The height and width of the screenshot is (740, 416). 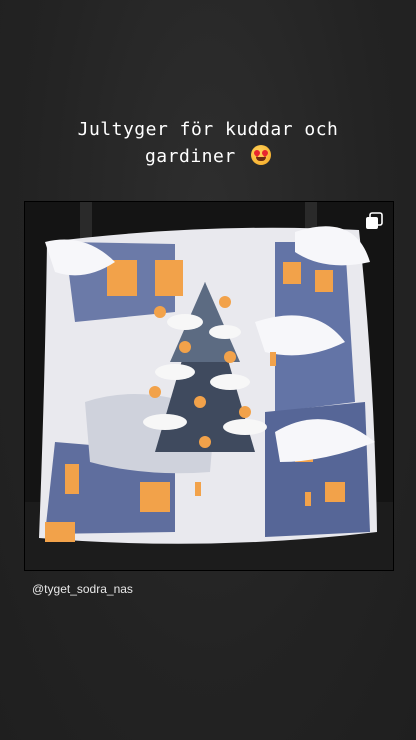 I want to click on username-tag: @tyget_sodra_nas, so click(x=82, y=589).